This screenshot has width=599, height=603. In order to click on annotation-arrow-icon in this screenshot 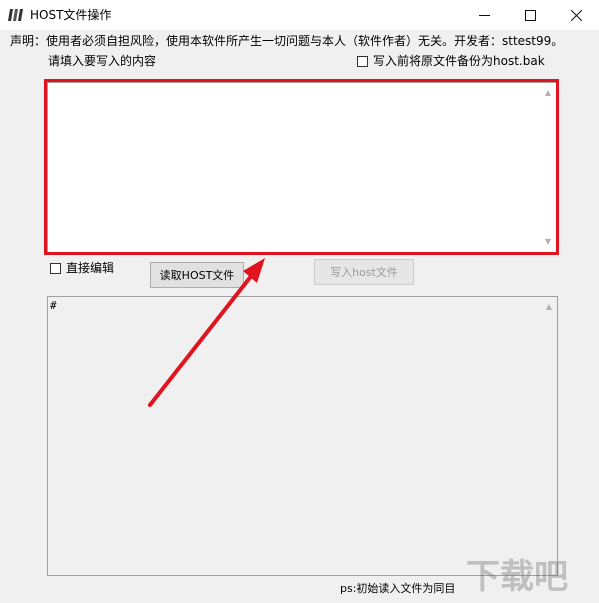, I will do `click(206, 332)`.